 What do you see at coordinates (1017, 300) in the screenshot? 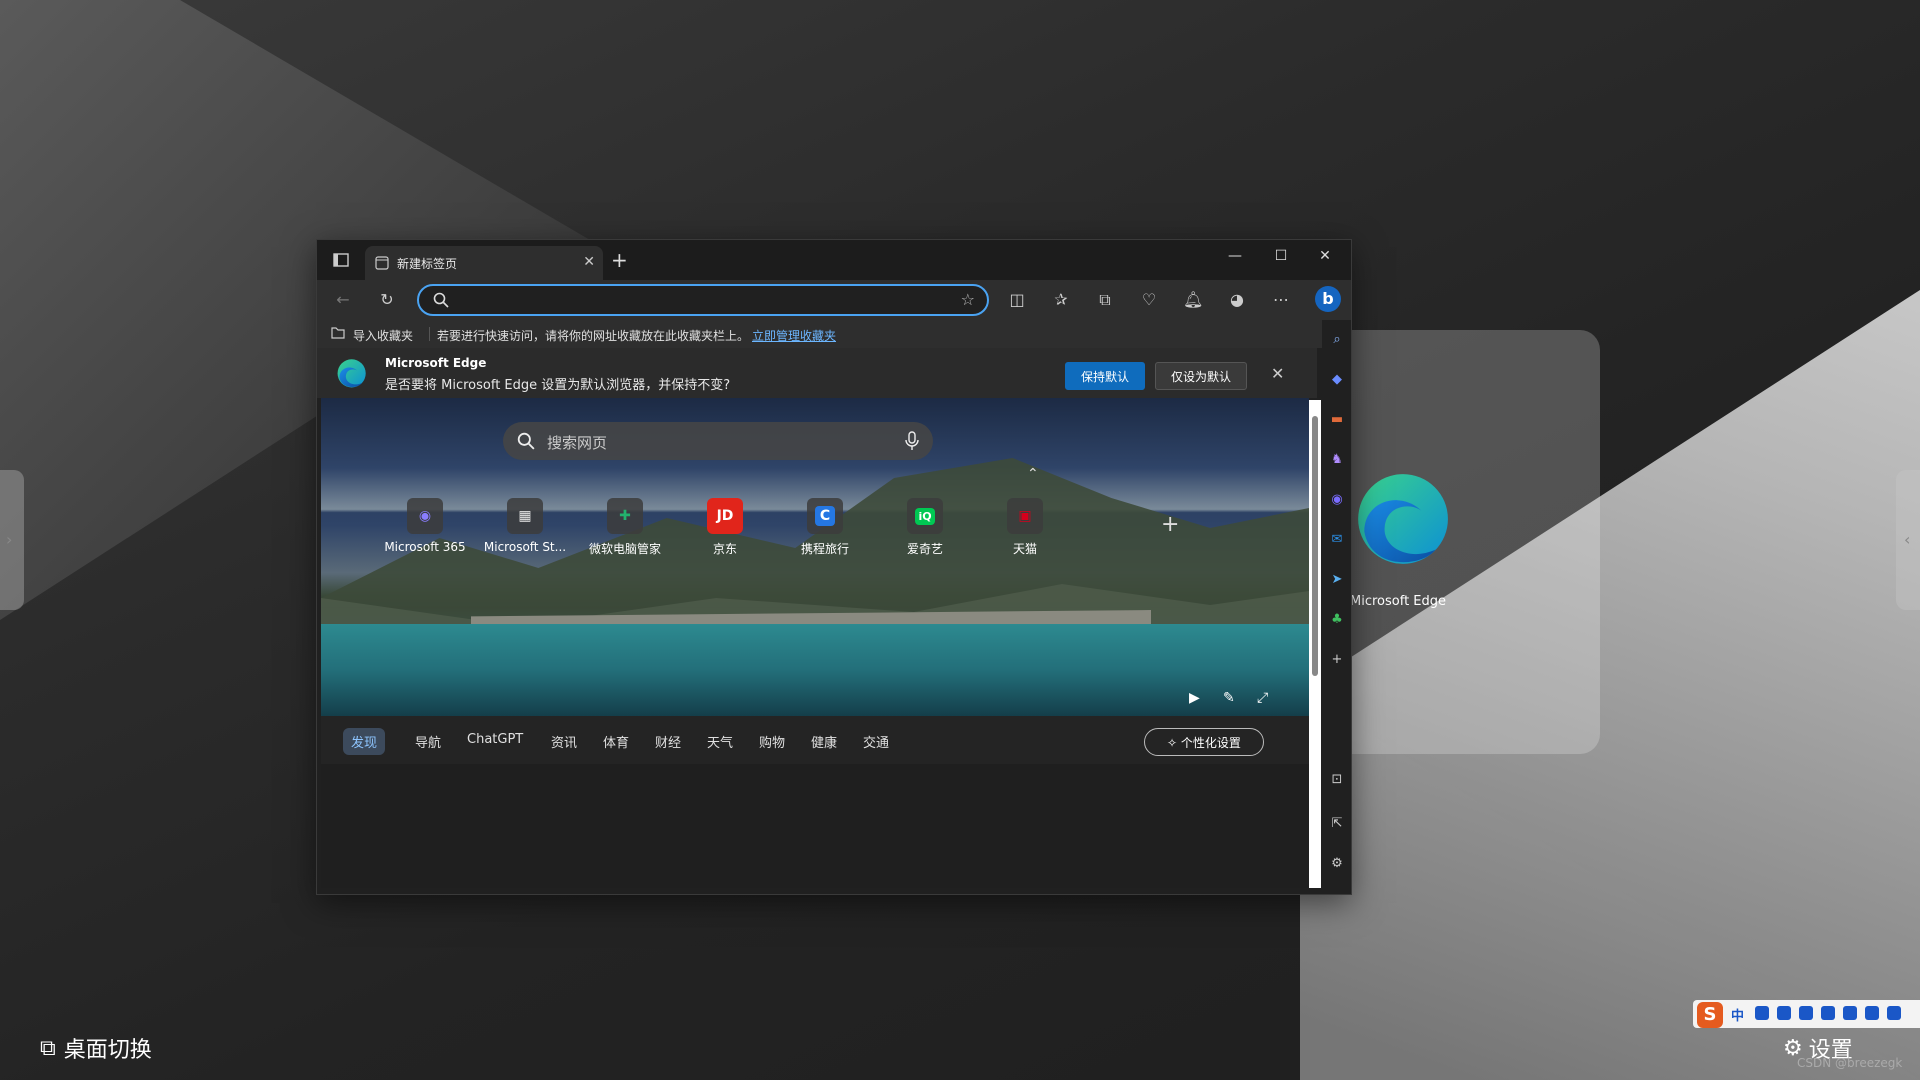
I see `split-screen-icon: ◫` at bounding box center [1017, 300].